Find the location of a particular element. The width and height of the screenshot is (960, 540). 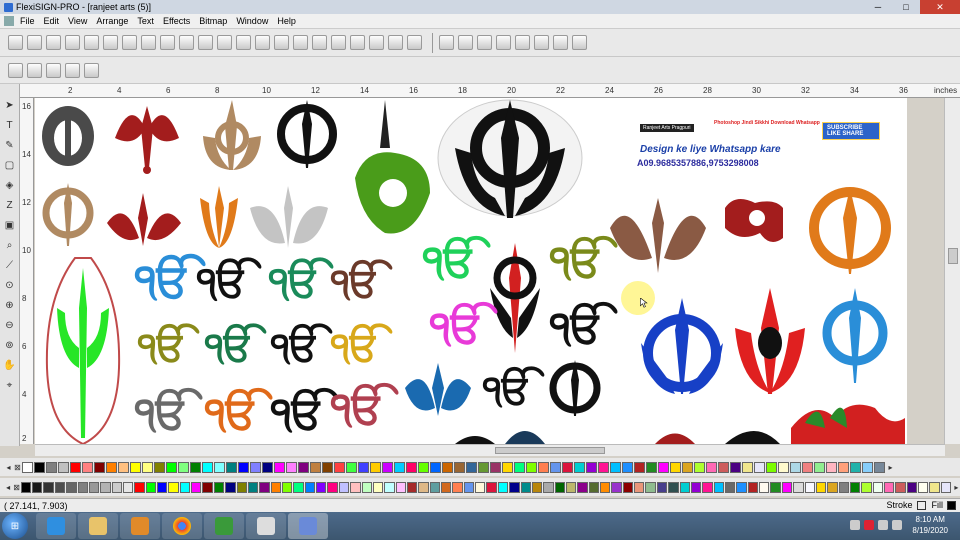

layout-icon is located at coordinates (319, 42).